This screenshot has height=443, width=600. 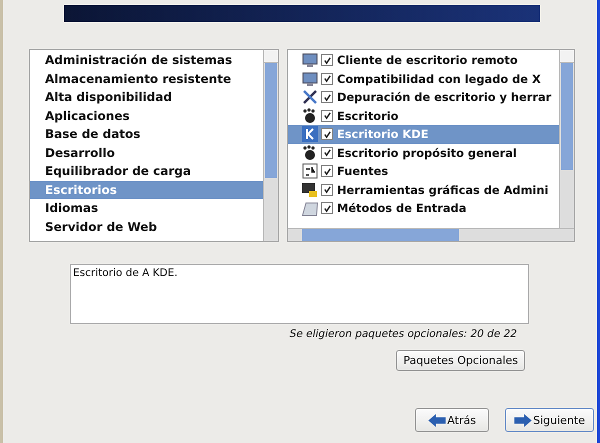 What do you see at coordinates (367, 115) in the screenshot?
I see `package-item: Escritorio` at bounding box center [367, 115].